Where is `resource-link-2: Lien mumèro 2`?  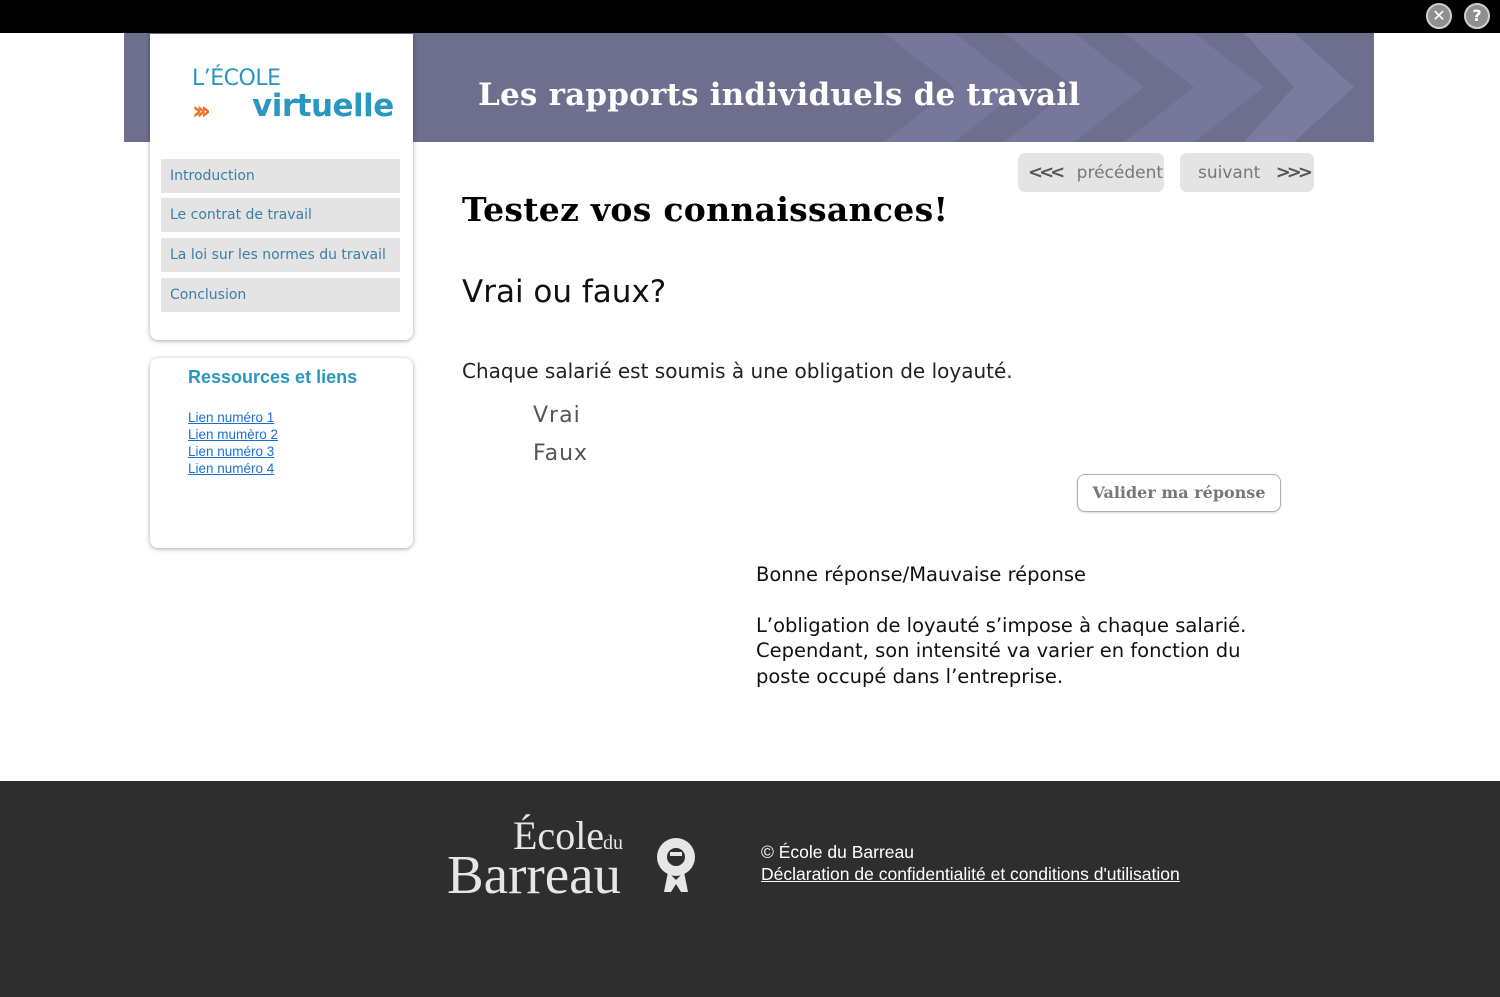
resource-link-2: Lien mumèro 2 is located at coordinates (233, 434).